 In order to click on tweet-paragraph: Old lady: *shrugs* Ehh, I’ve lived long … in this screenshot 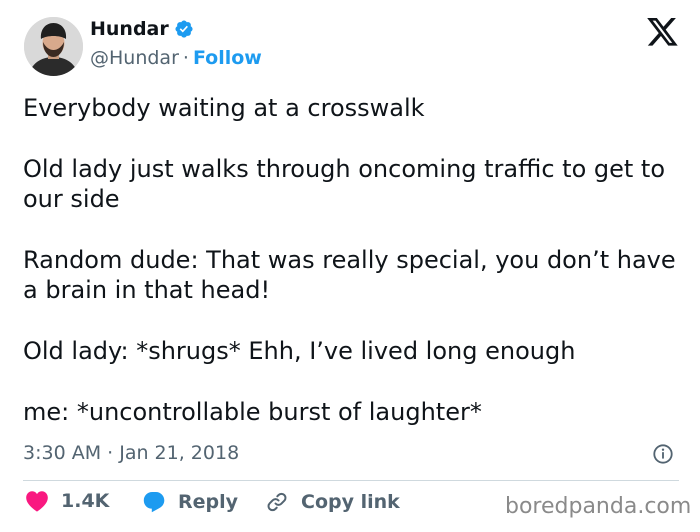, I will do `click(299, 351)`.